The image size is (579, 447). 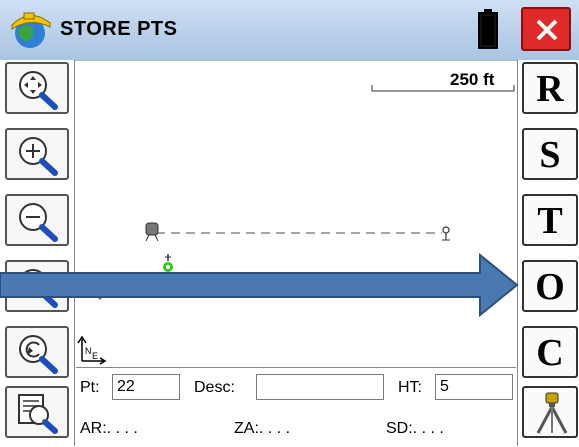 What do you see at coordinates (95, 356) in the screenshot?
I see `svg-text: E` at bounding box center [95, 356].